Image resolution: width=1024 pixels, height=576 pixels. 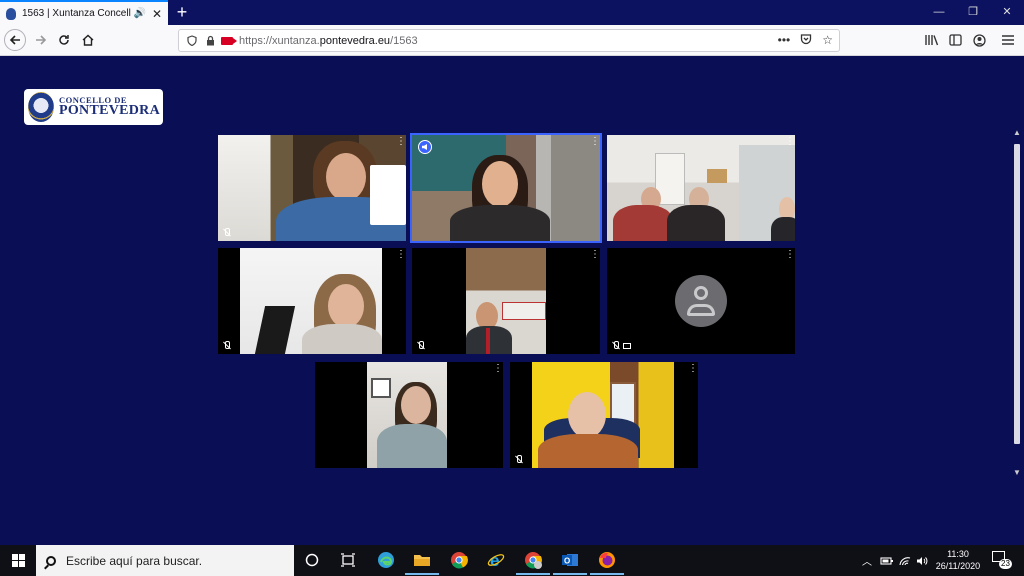 I want to click on search-placeholder: Escribe aquí para buscar., so click(x=134, y=560).